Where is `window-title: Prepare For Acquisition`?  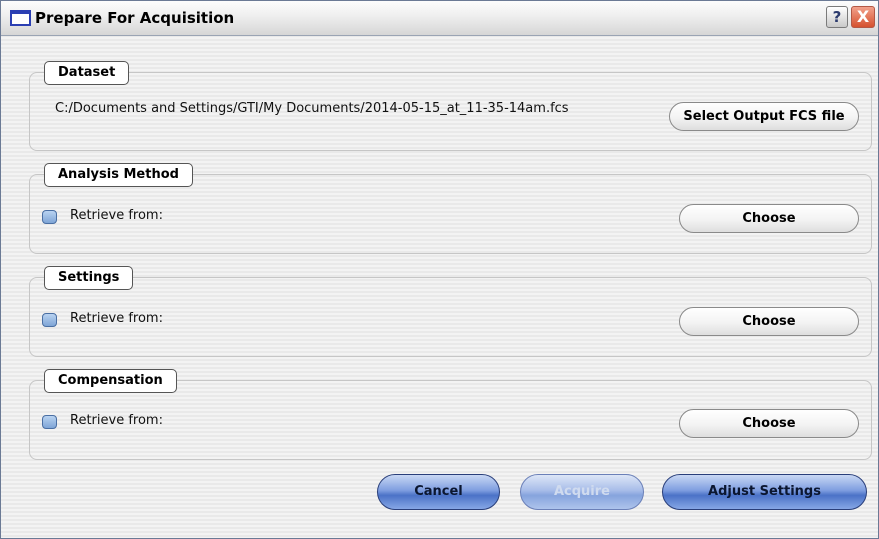 window-title: Prepare For Acquisition is located at coordinates (135, 18).